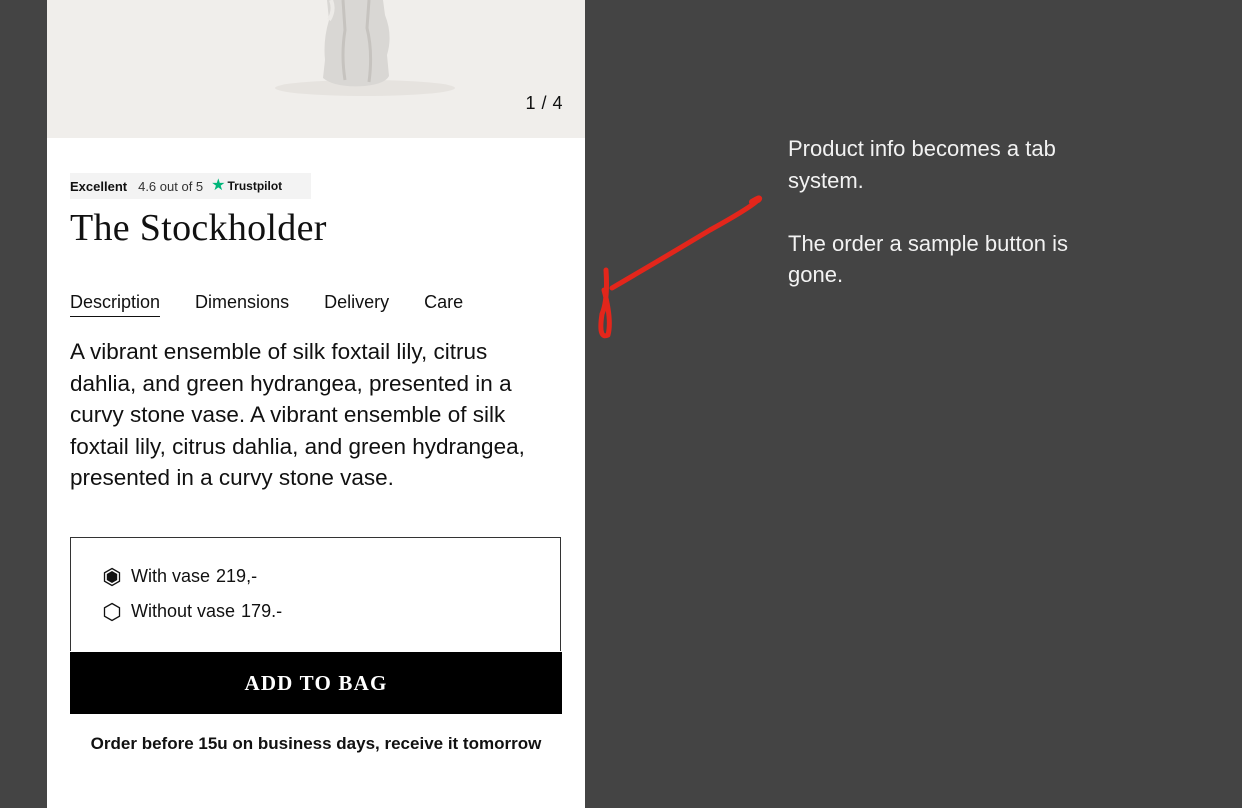 The width and height of the screenshot is (1242, 808). Describe the element at coordinates (356, 304) in the screenshot. I see `tab-delivery: Delivery` at that location.